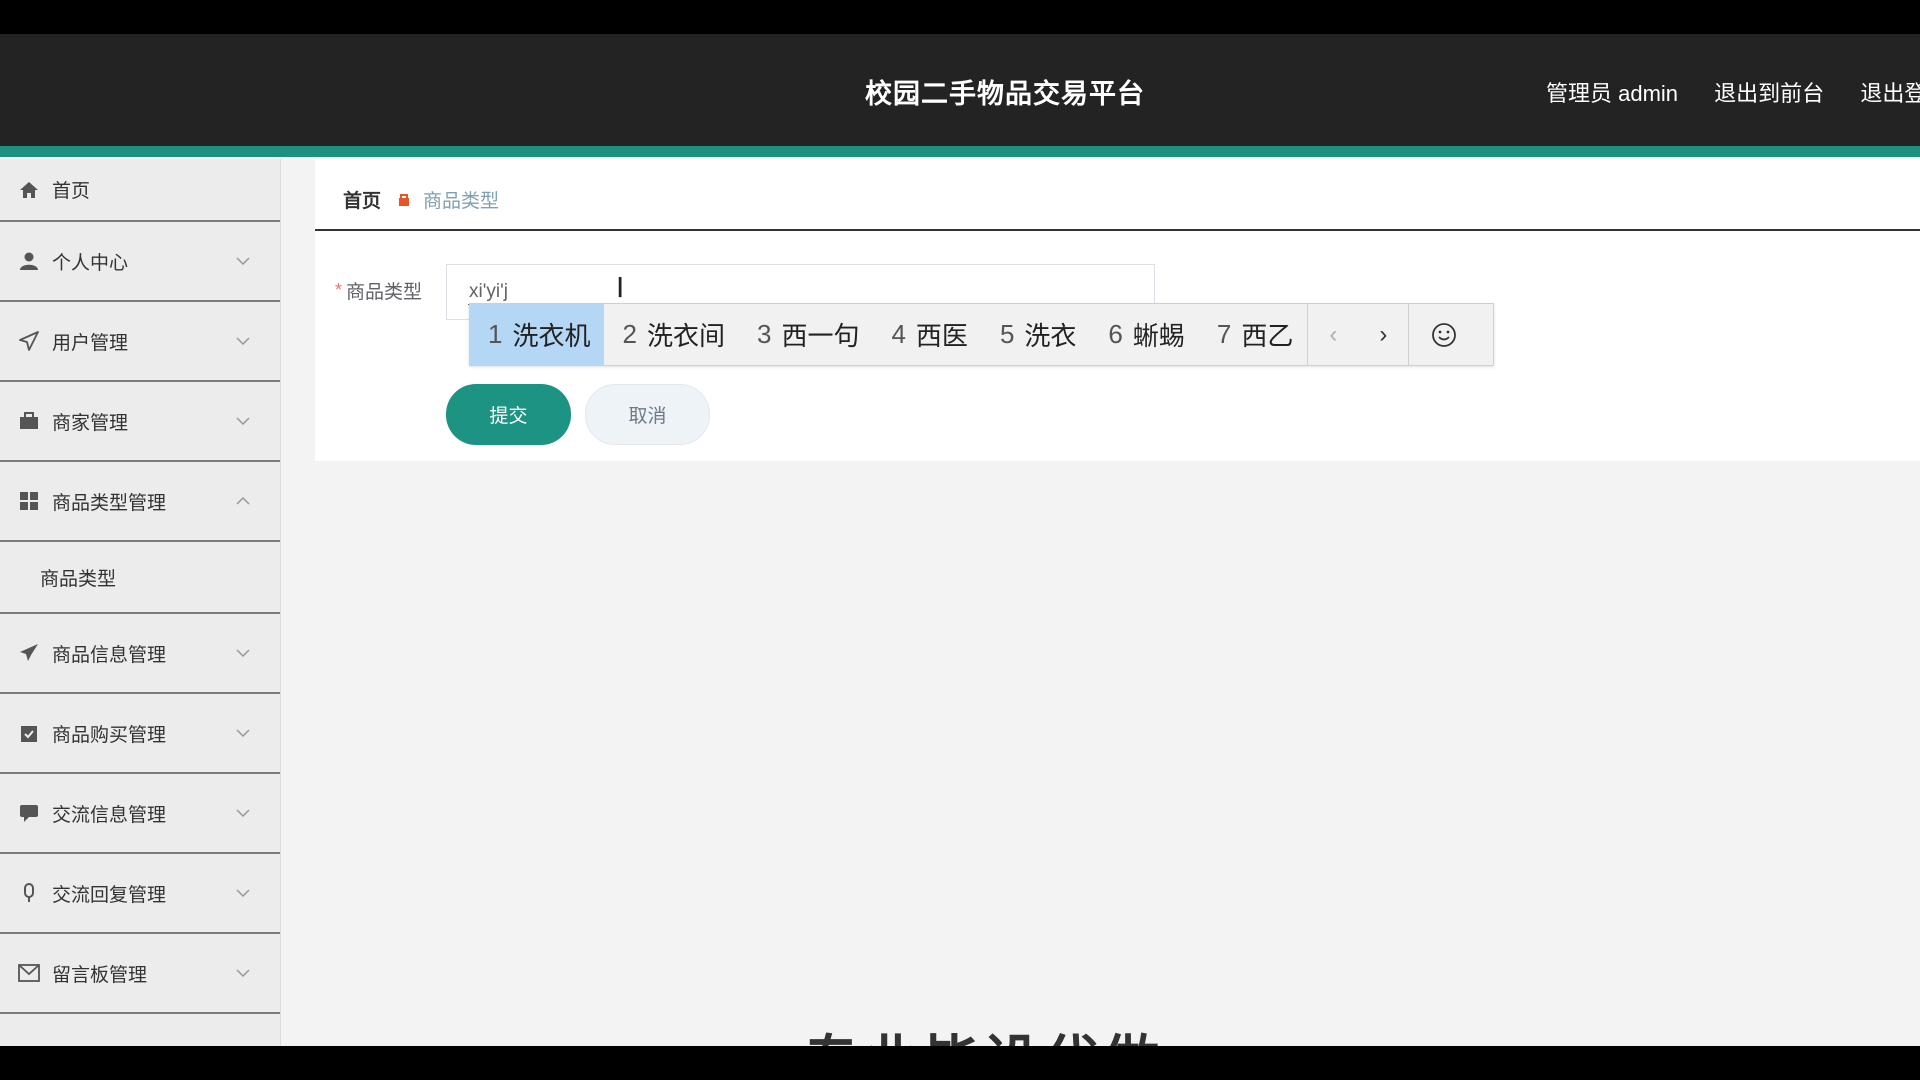  What do you see at coordinates (90, 343) in the screenshot?
I see `sidebar-item-label: 用户管理` at bounding box center [90, 343].